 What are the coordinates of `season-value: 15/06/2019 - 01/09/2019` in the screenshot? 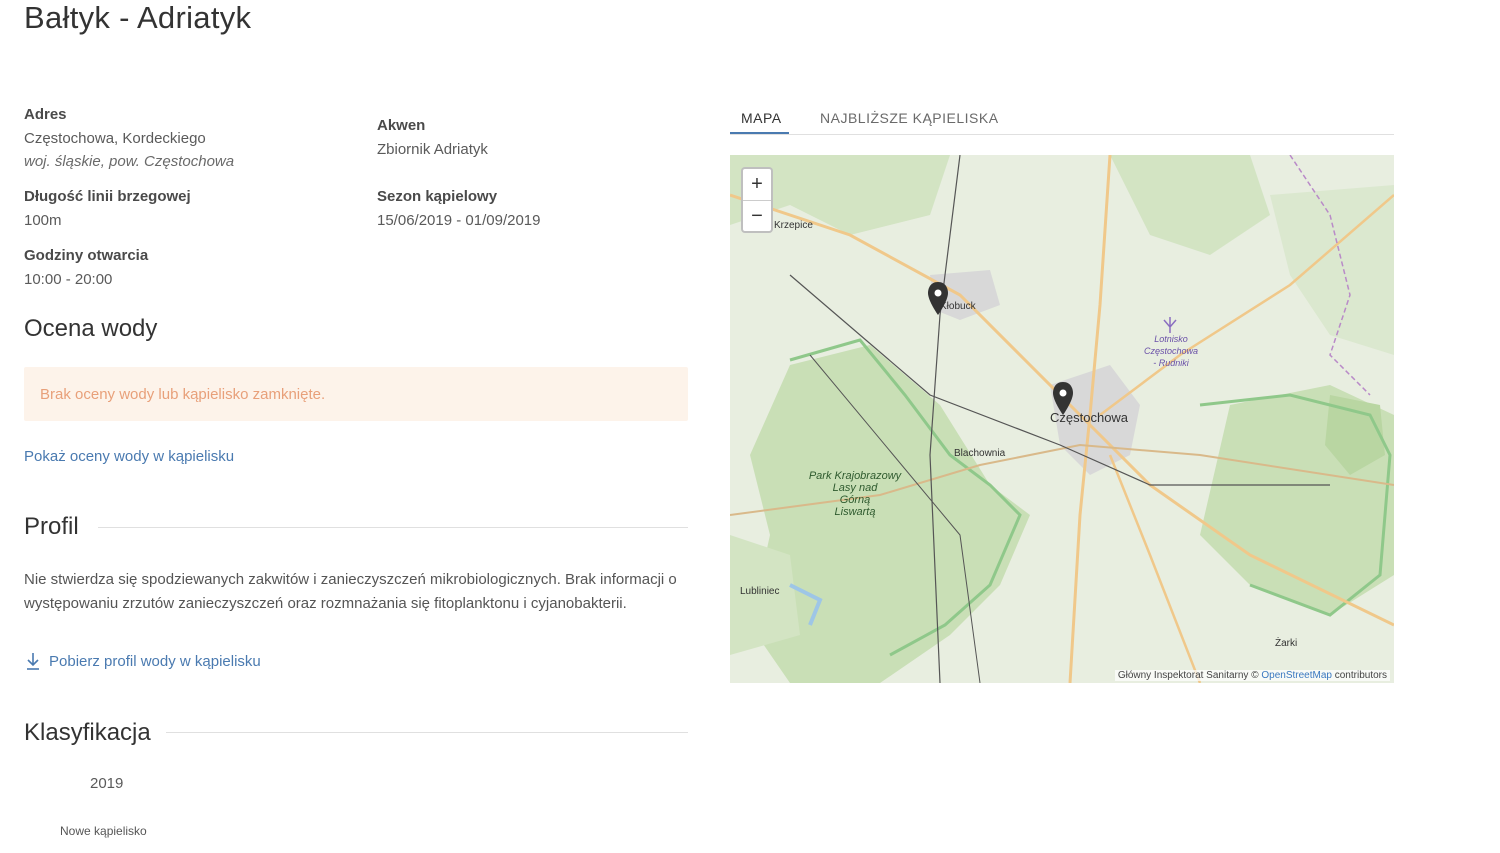 It's located at (459, 220).